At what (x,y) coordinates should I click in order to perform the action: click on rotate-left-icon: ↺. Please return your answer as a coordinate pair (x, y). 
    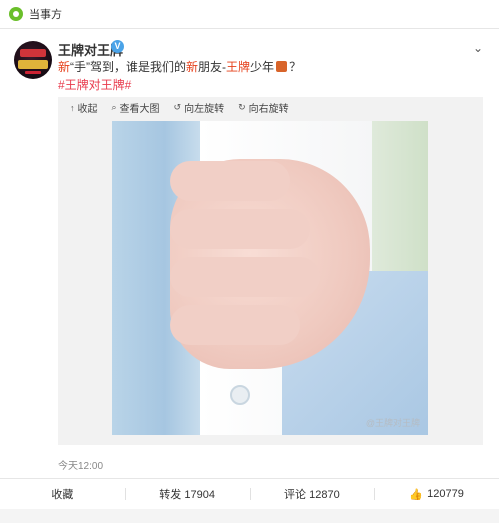
    Looking at the image, I should click on (177, 107).